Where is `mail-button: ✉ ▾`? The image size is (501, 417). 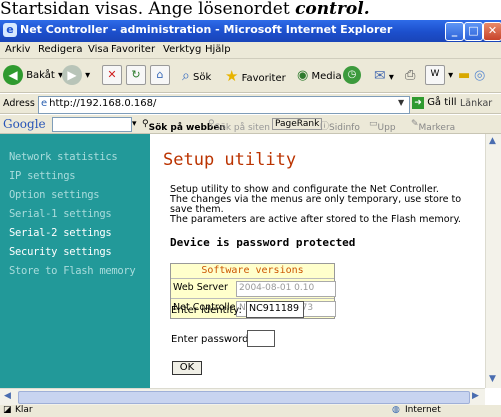
mail-button: ✉ ▾ is located at coordinates (384, 76).